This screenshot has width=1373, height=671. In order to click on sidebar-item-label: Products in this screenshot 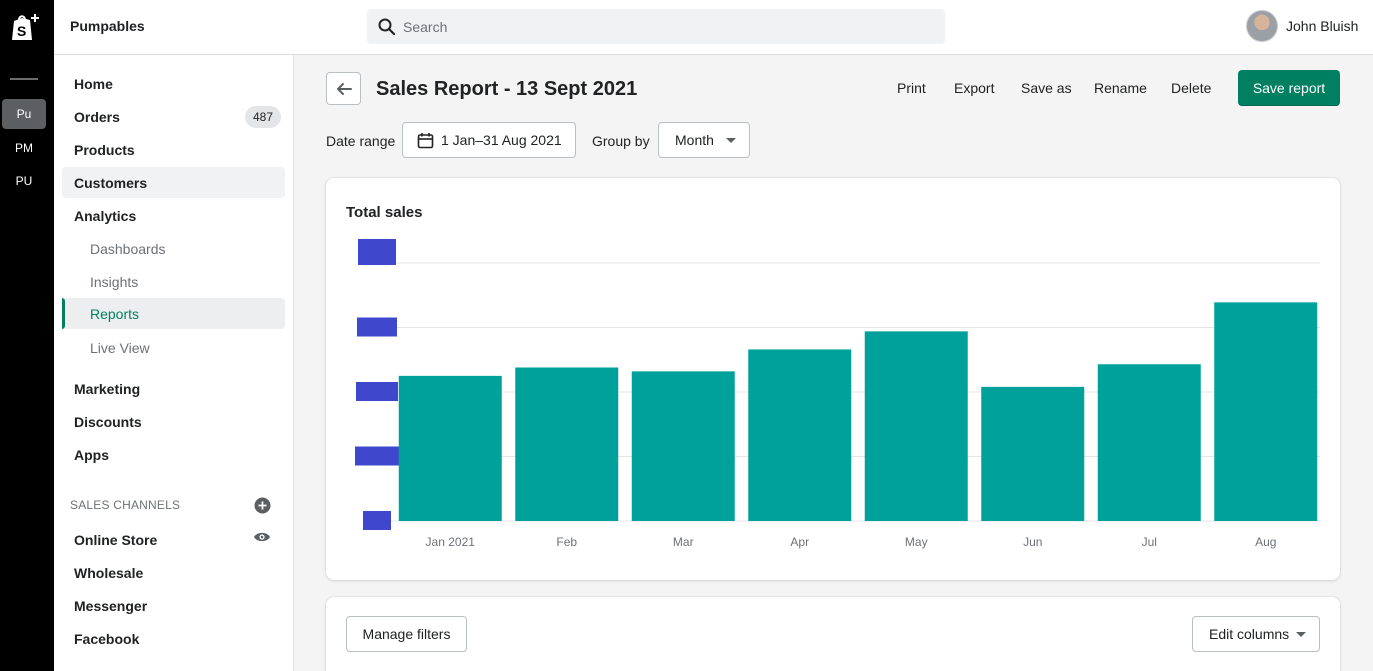, I will do `click(104, 149)`.